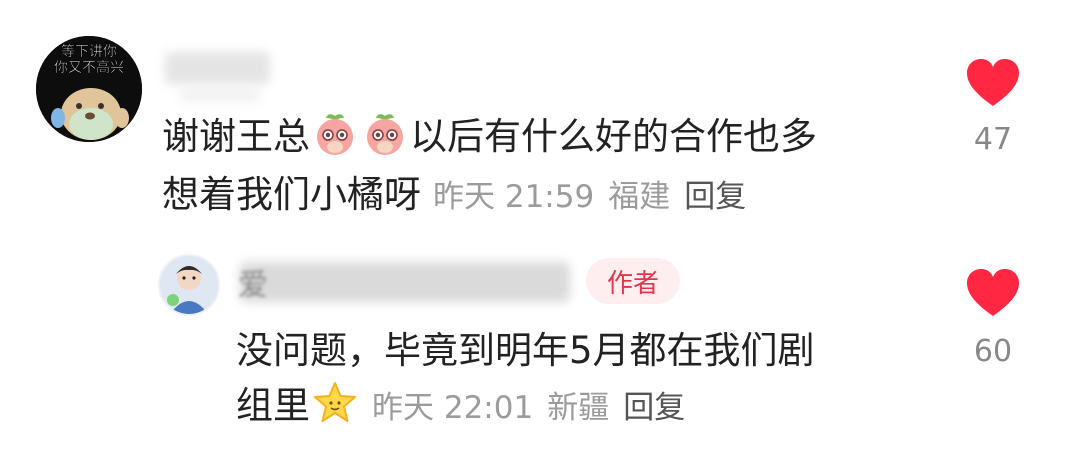 Image resolution: width=1068 pixels, height=460 pixels. I want to click on comment-text-part: 以后有什么好的合作也多, so click(613, 136).